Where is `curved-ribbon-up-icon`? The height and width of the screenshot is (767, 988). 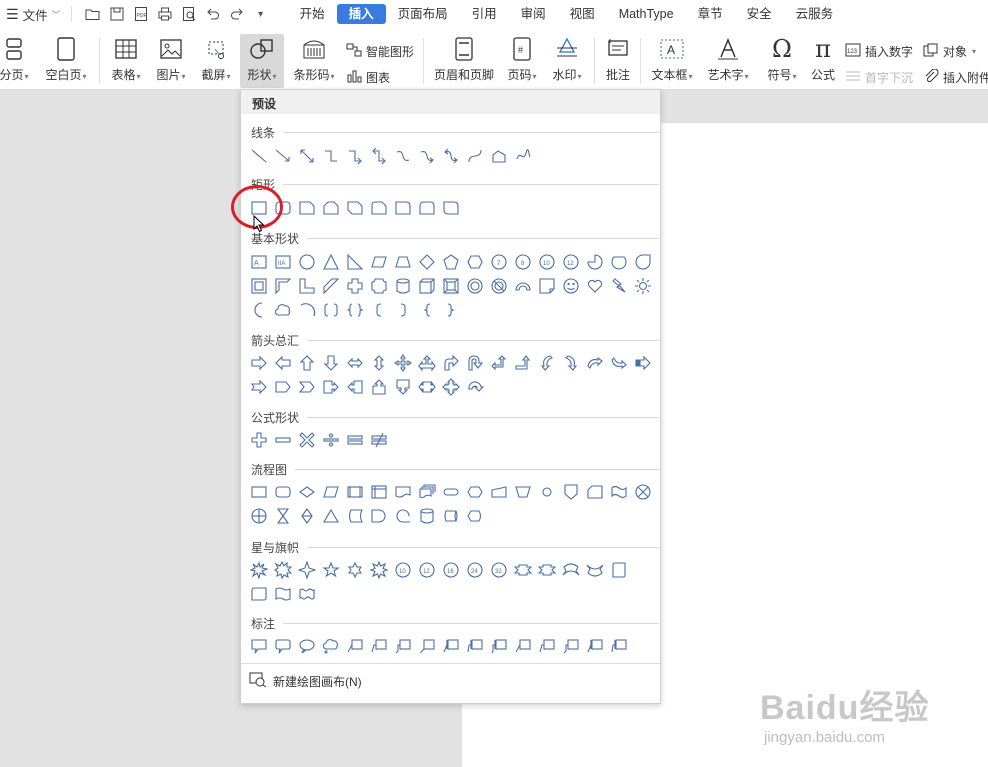 curved-ribbon-up-icon is located at coordinates (571, 570).